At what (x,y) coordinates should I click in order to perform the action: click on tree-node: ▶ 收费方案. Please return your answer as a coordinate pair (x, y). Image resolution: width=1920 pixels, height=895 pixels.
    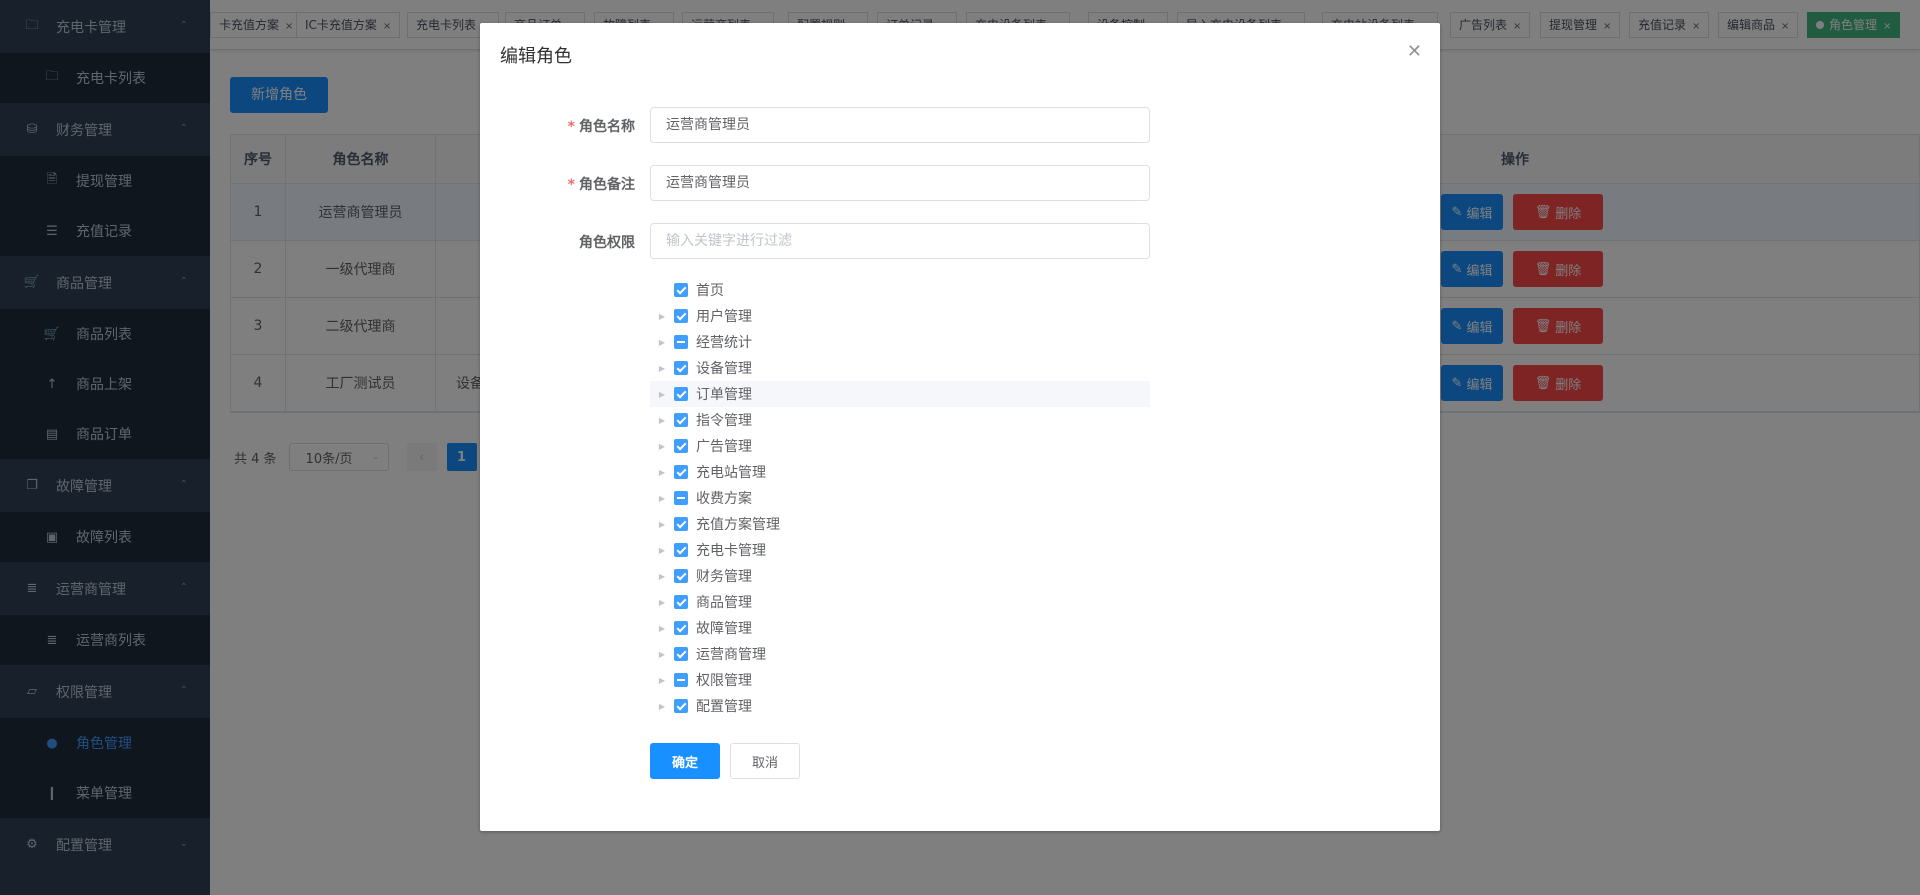
    Looking at the image, I should click on (900, 498).